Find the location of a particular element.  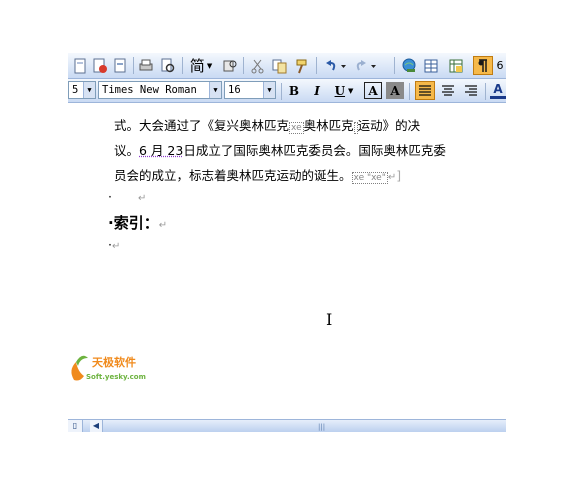

style-combo: 5 ¶ ▼ is located at coordinates (82, 90).